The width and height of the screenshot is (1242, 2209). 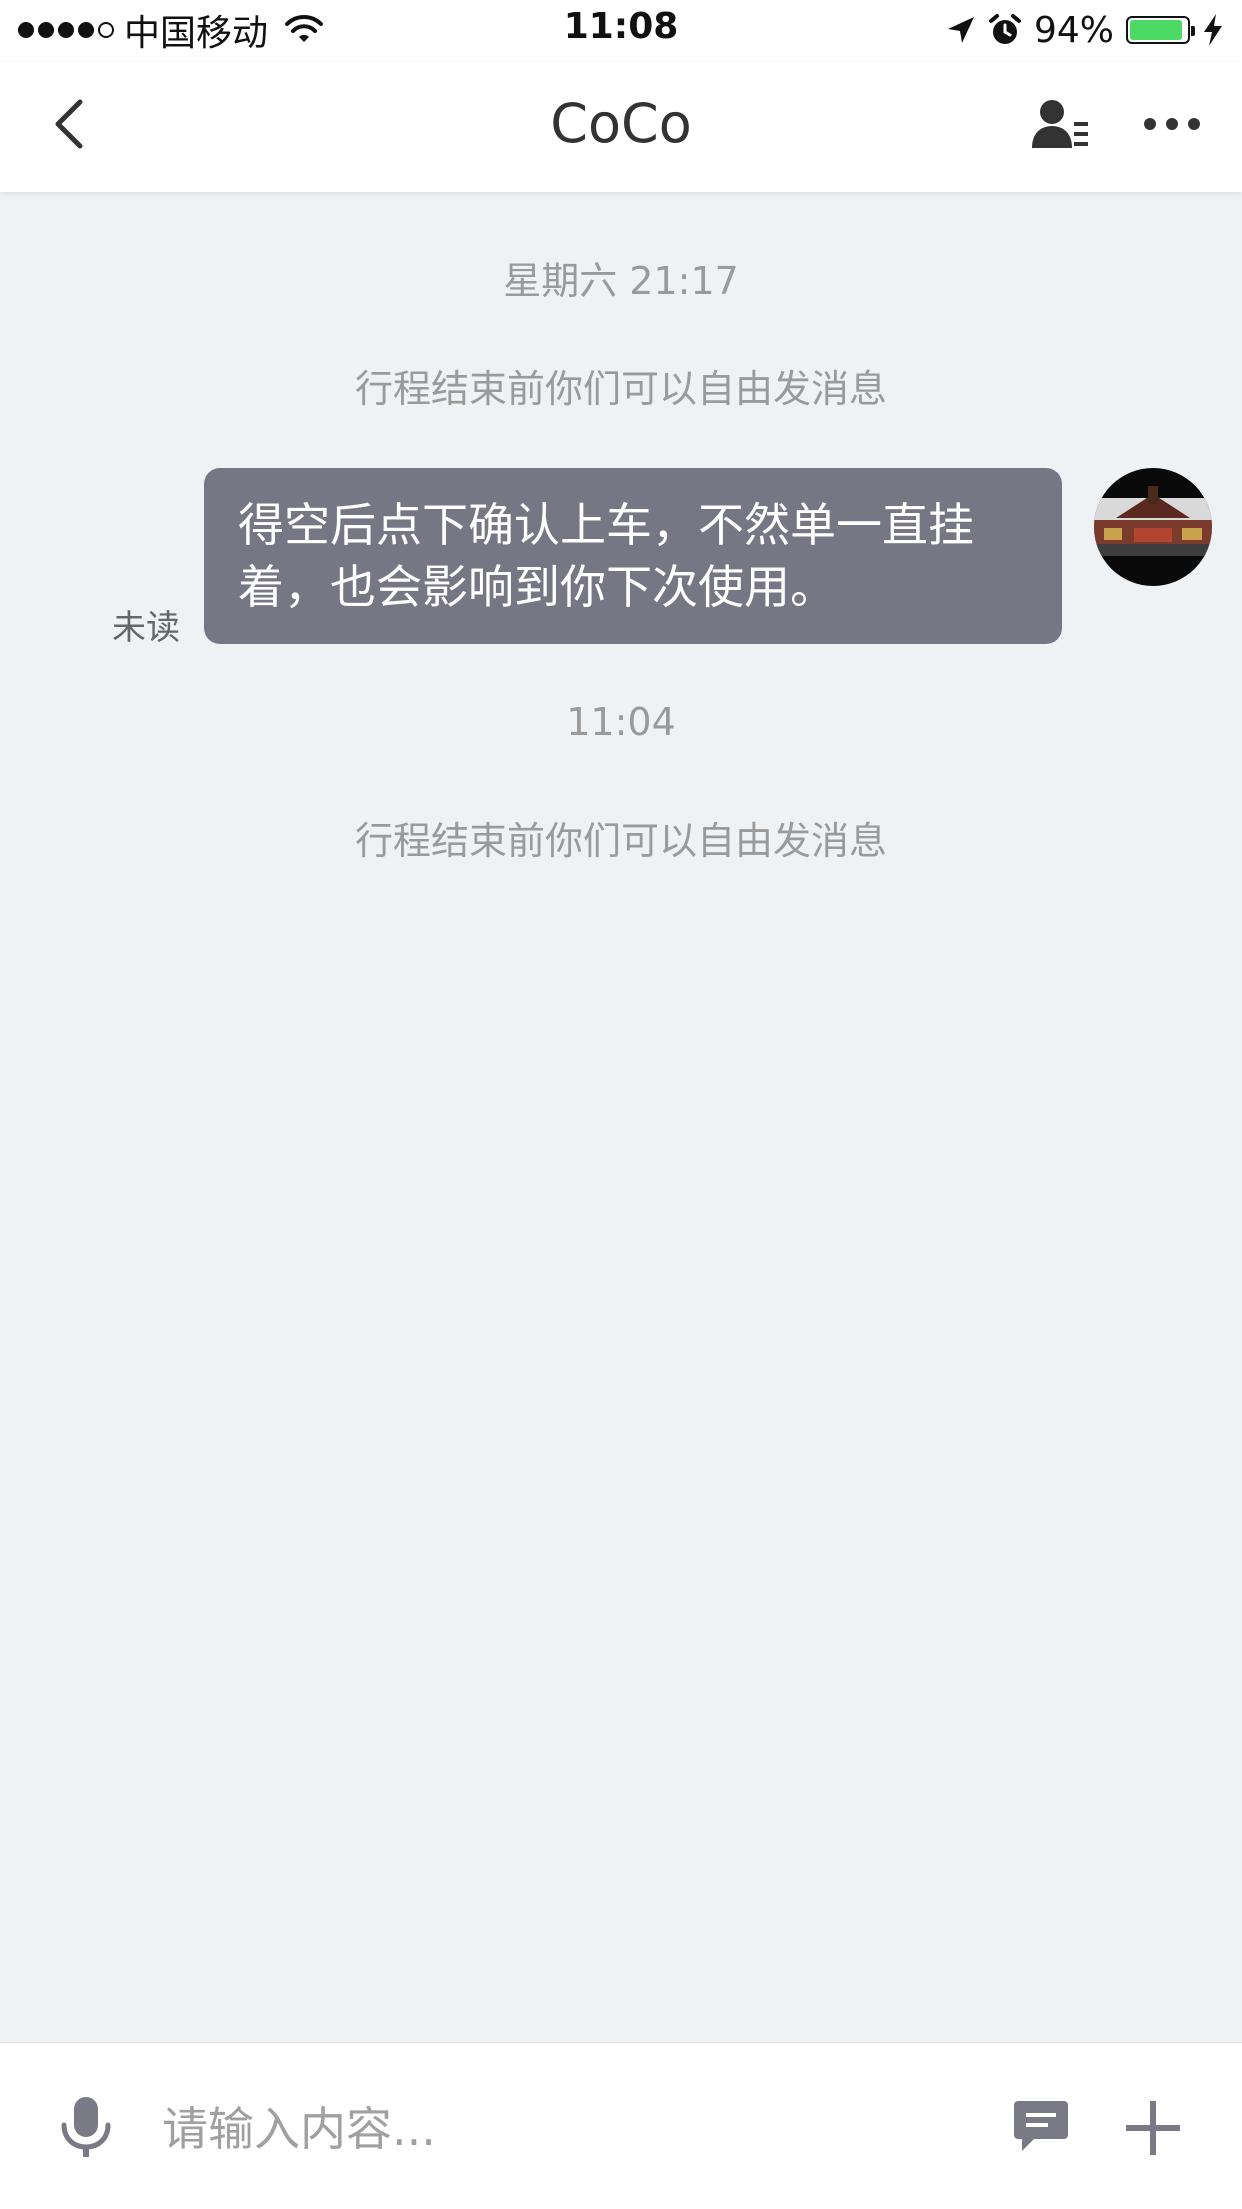 I want to click on battery-icon, so click(x=1160, y=30).